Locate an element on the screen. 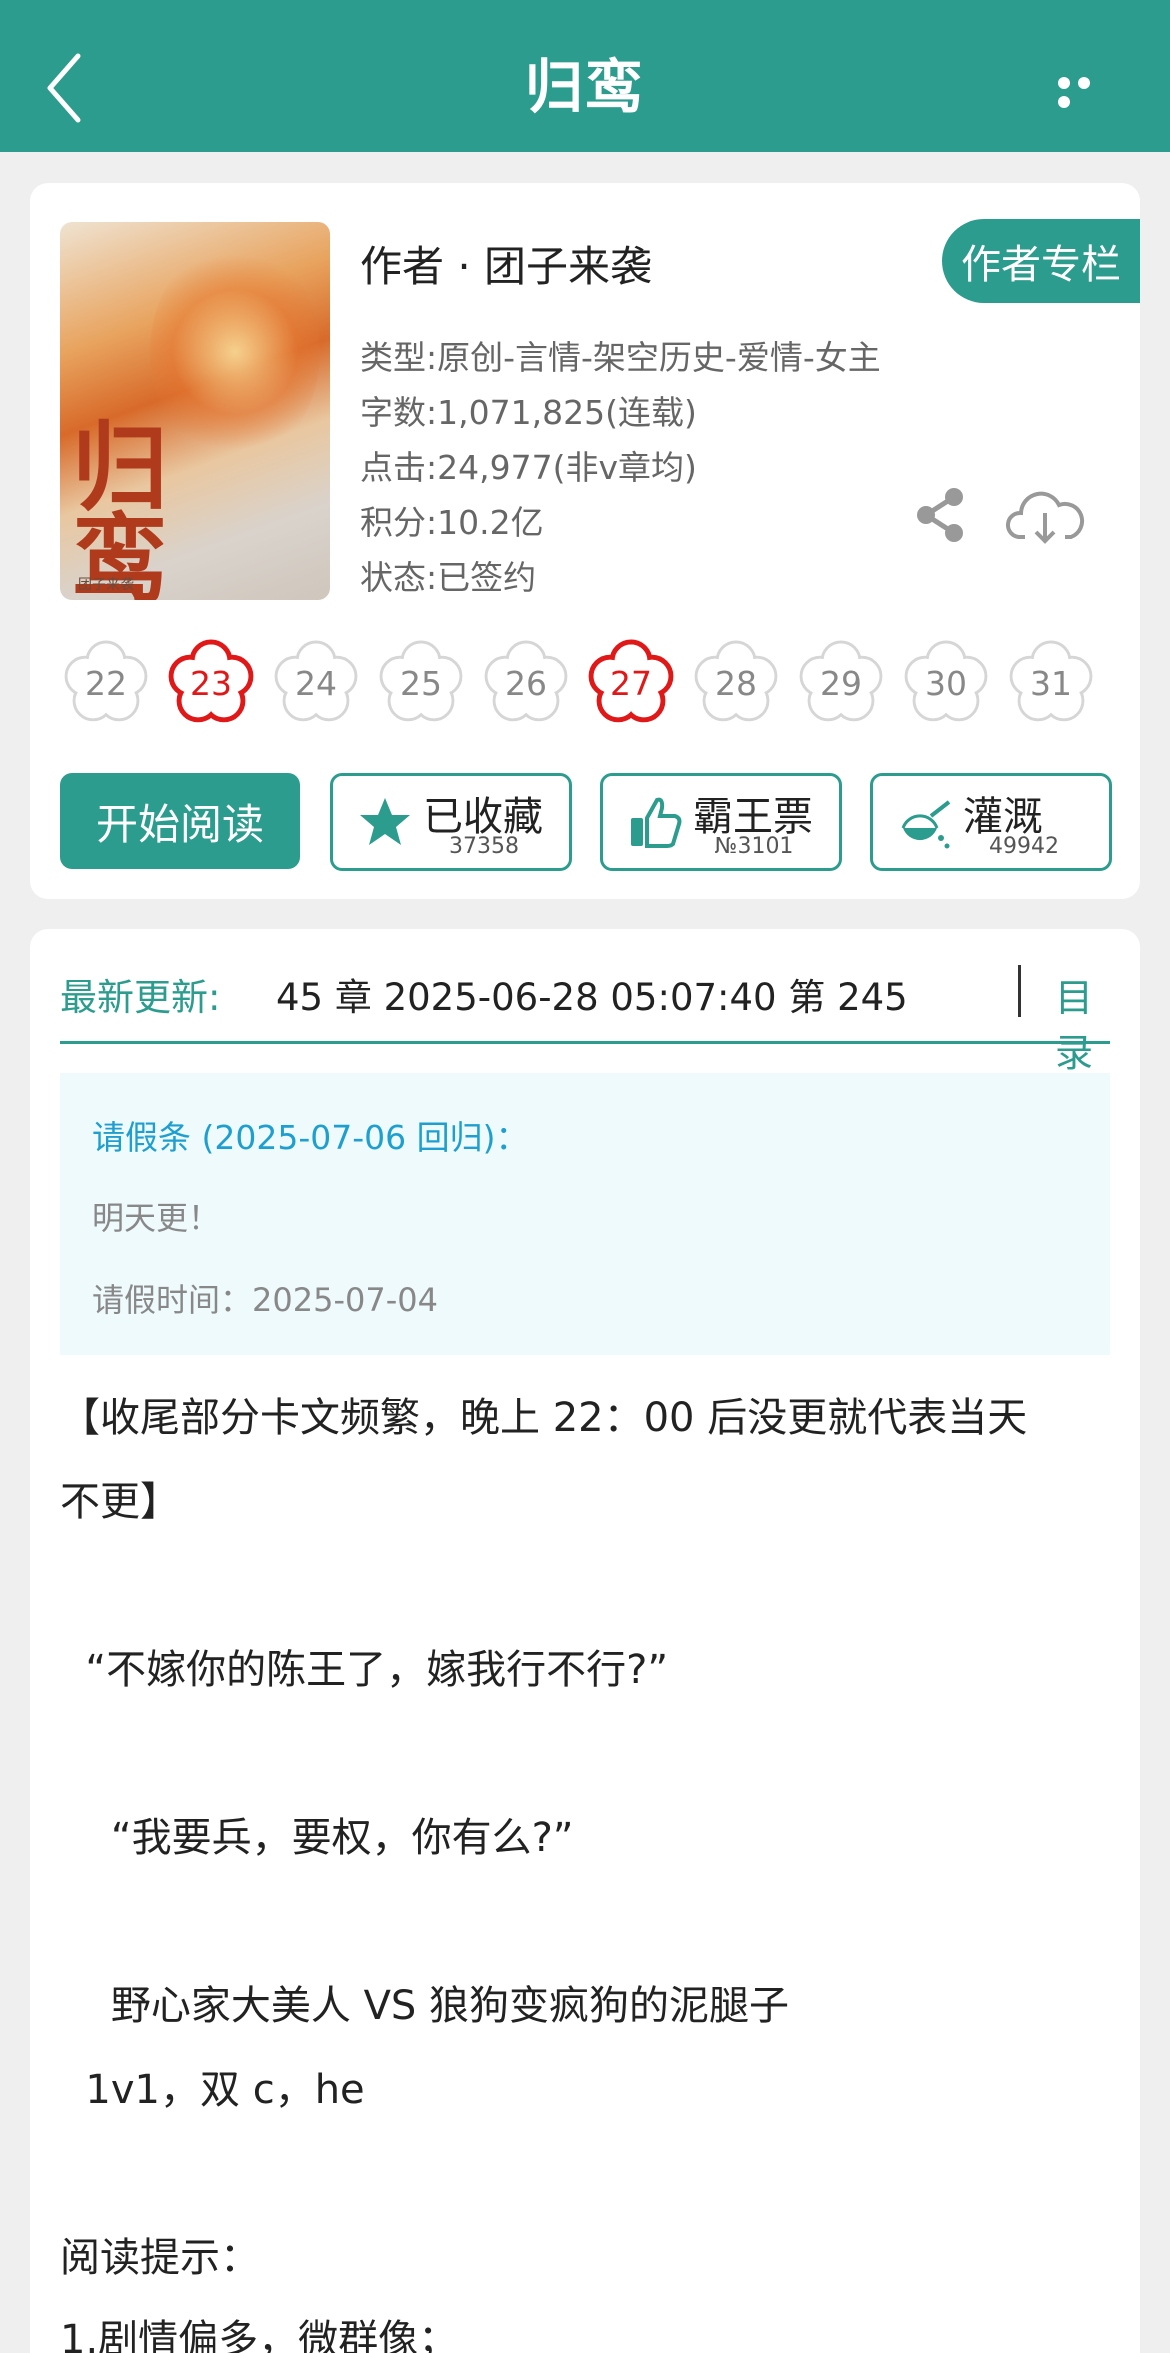 This screenshot has height=2353, width=1170. intro-line: 【收尾部分卡文频繁，晚上 22：00 后没更就代表当天 is located at coordinates (544, 1418).